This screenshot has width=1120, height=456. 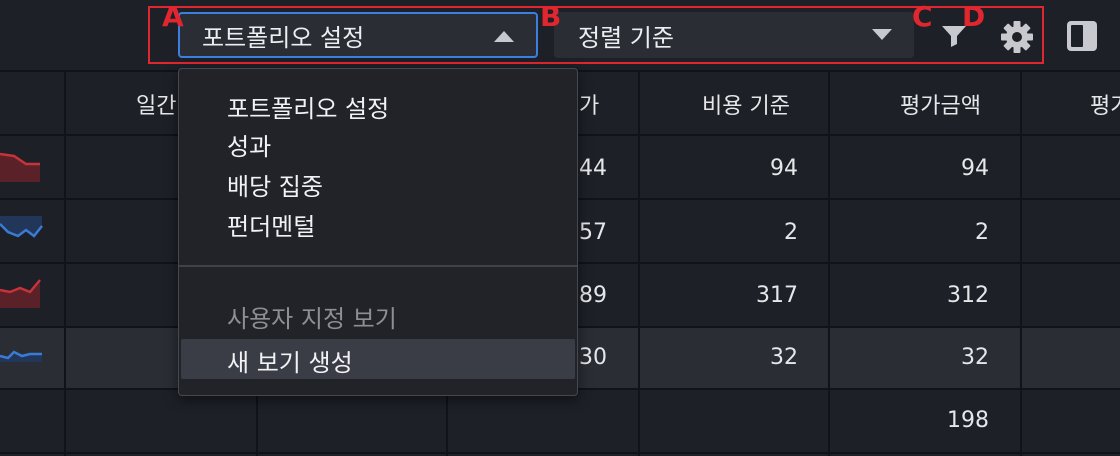 I want to click on menu-item-dividend-focus: 배당 집중, so click(x=275, y=184).